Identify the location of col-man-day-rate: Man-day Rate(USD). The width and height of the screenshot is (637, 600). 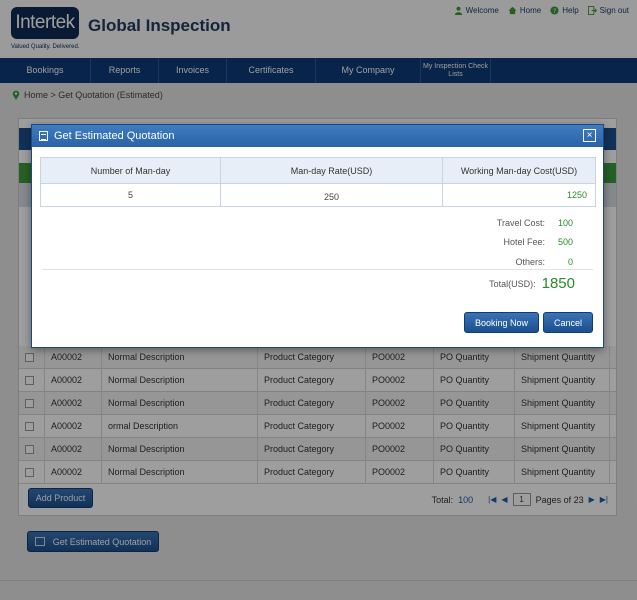
(331, 170).